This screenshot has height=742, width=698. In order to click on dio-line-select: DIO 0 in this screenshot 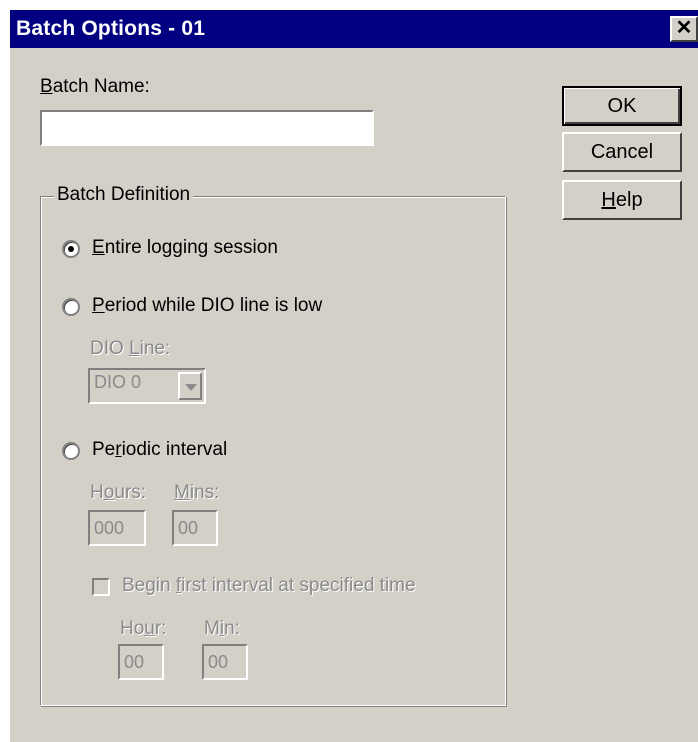, I will do `click(147, 386)`.